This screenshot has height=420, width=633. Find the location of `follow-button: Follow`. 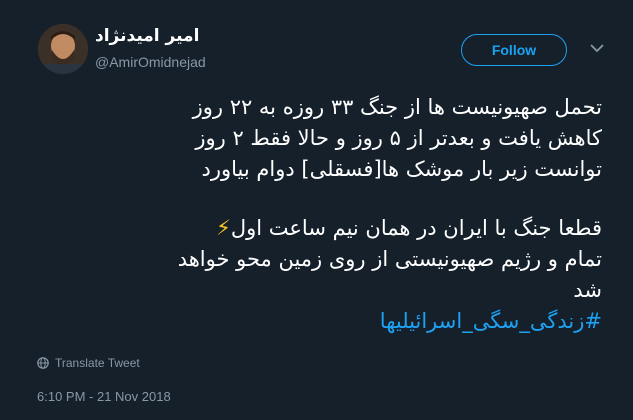

follow-button: Follow is located at coordinates (514, 50).